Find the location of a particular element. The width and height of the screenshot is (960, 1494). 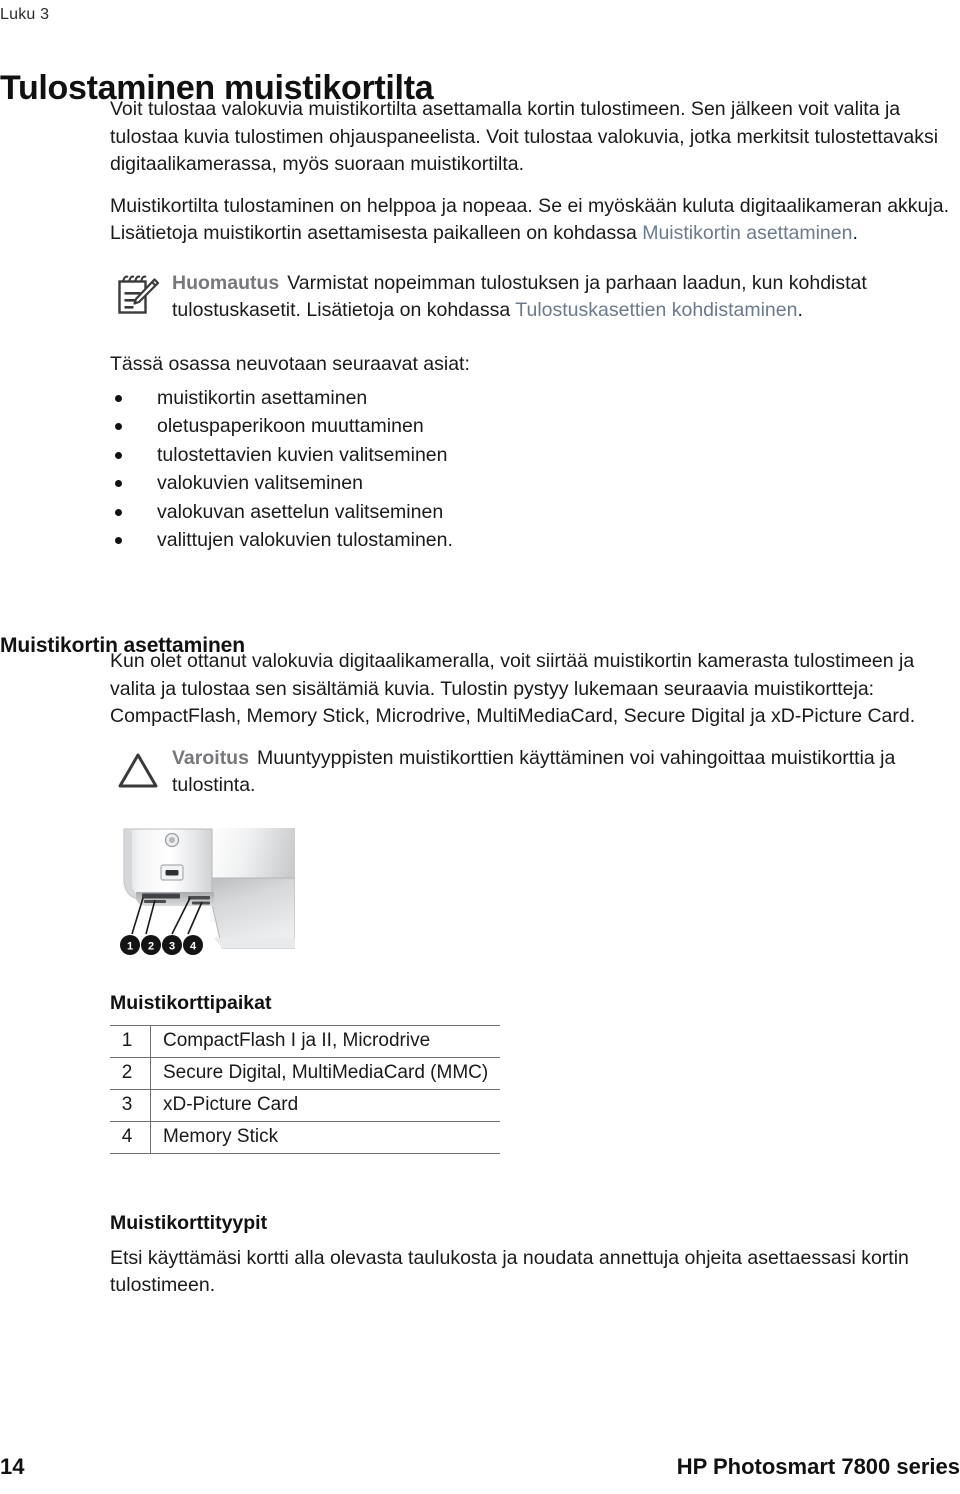

svg-text: 2 is located at coordinates (151, 946).